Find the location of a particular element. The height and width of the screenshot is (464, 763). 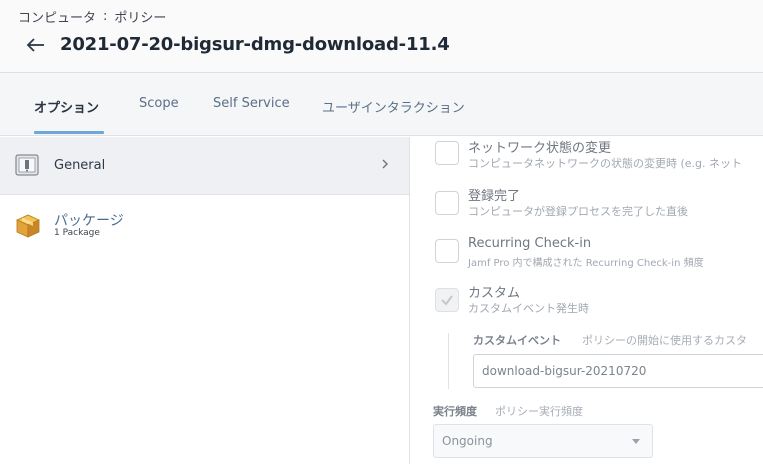

trigger-title: ネットワーク状態の変更 is located at coordinates (540, 148).